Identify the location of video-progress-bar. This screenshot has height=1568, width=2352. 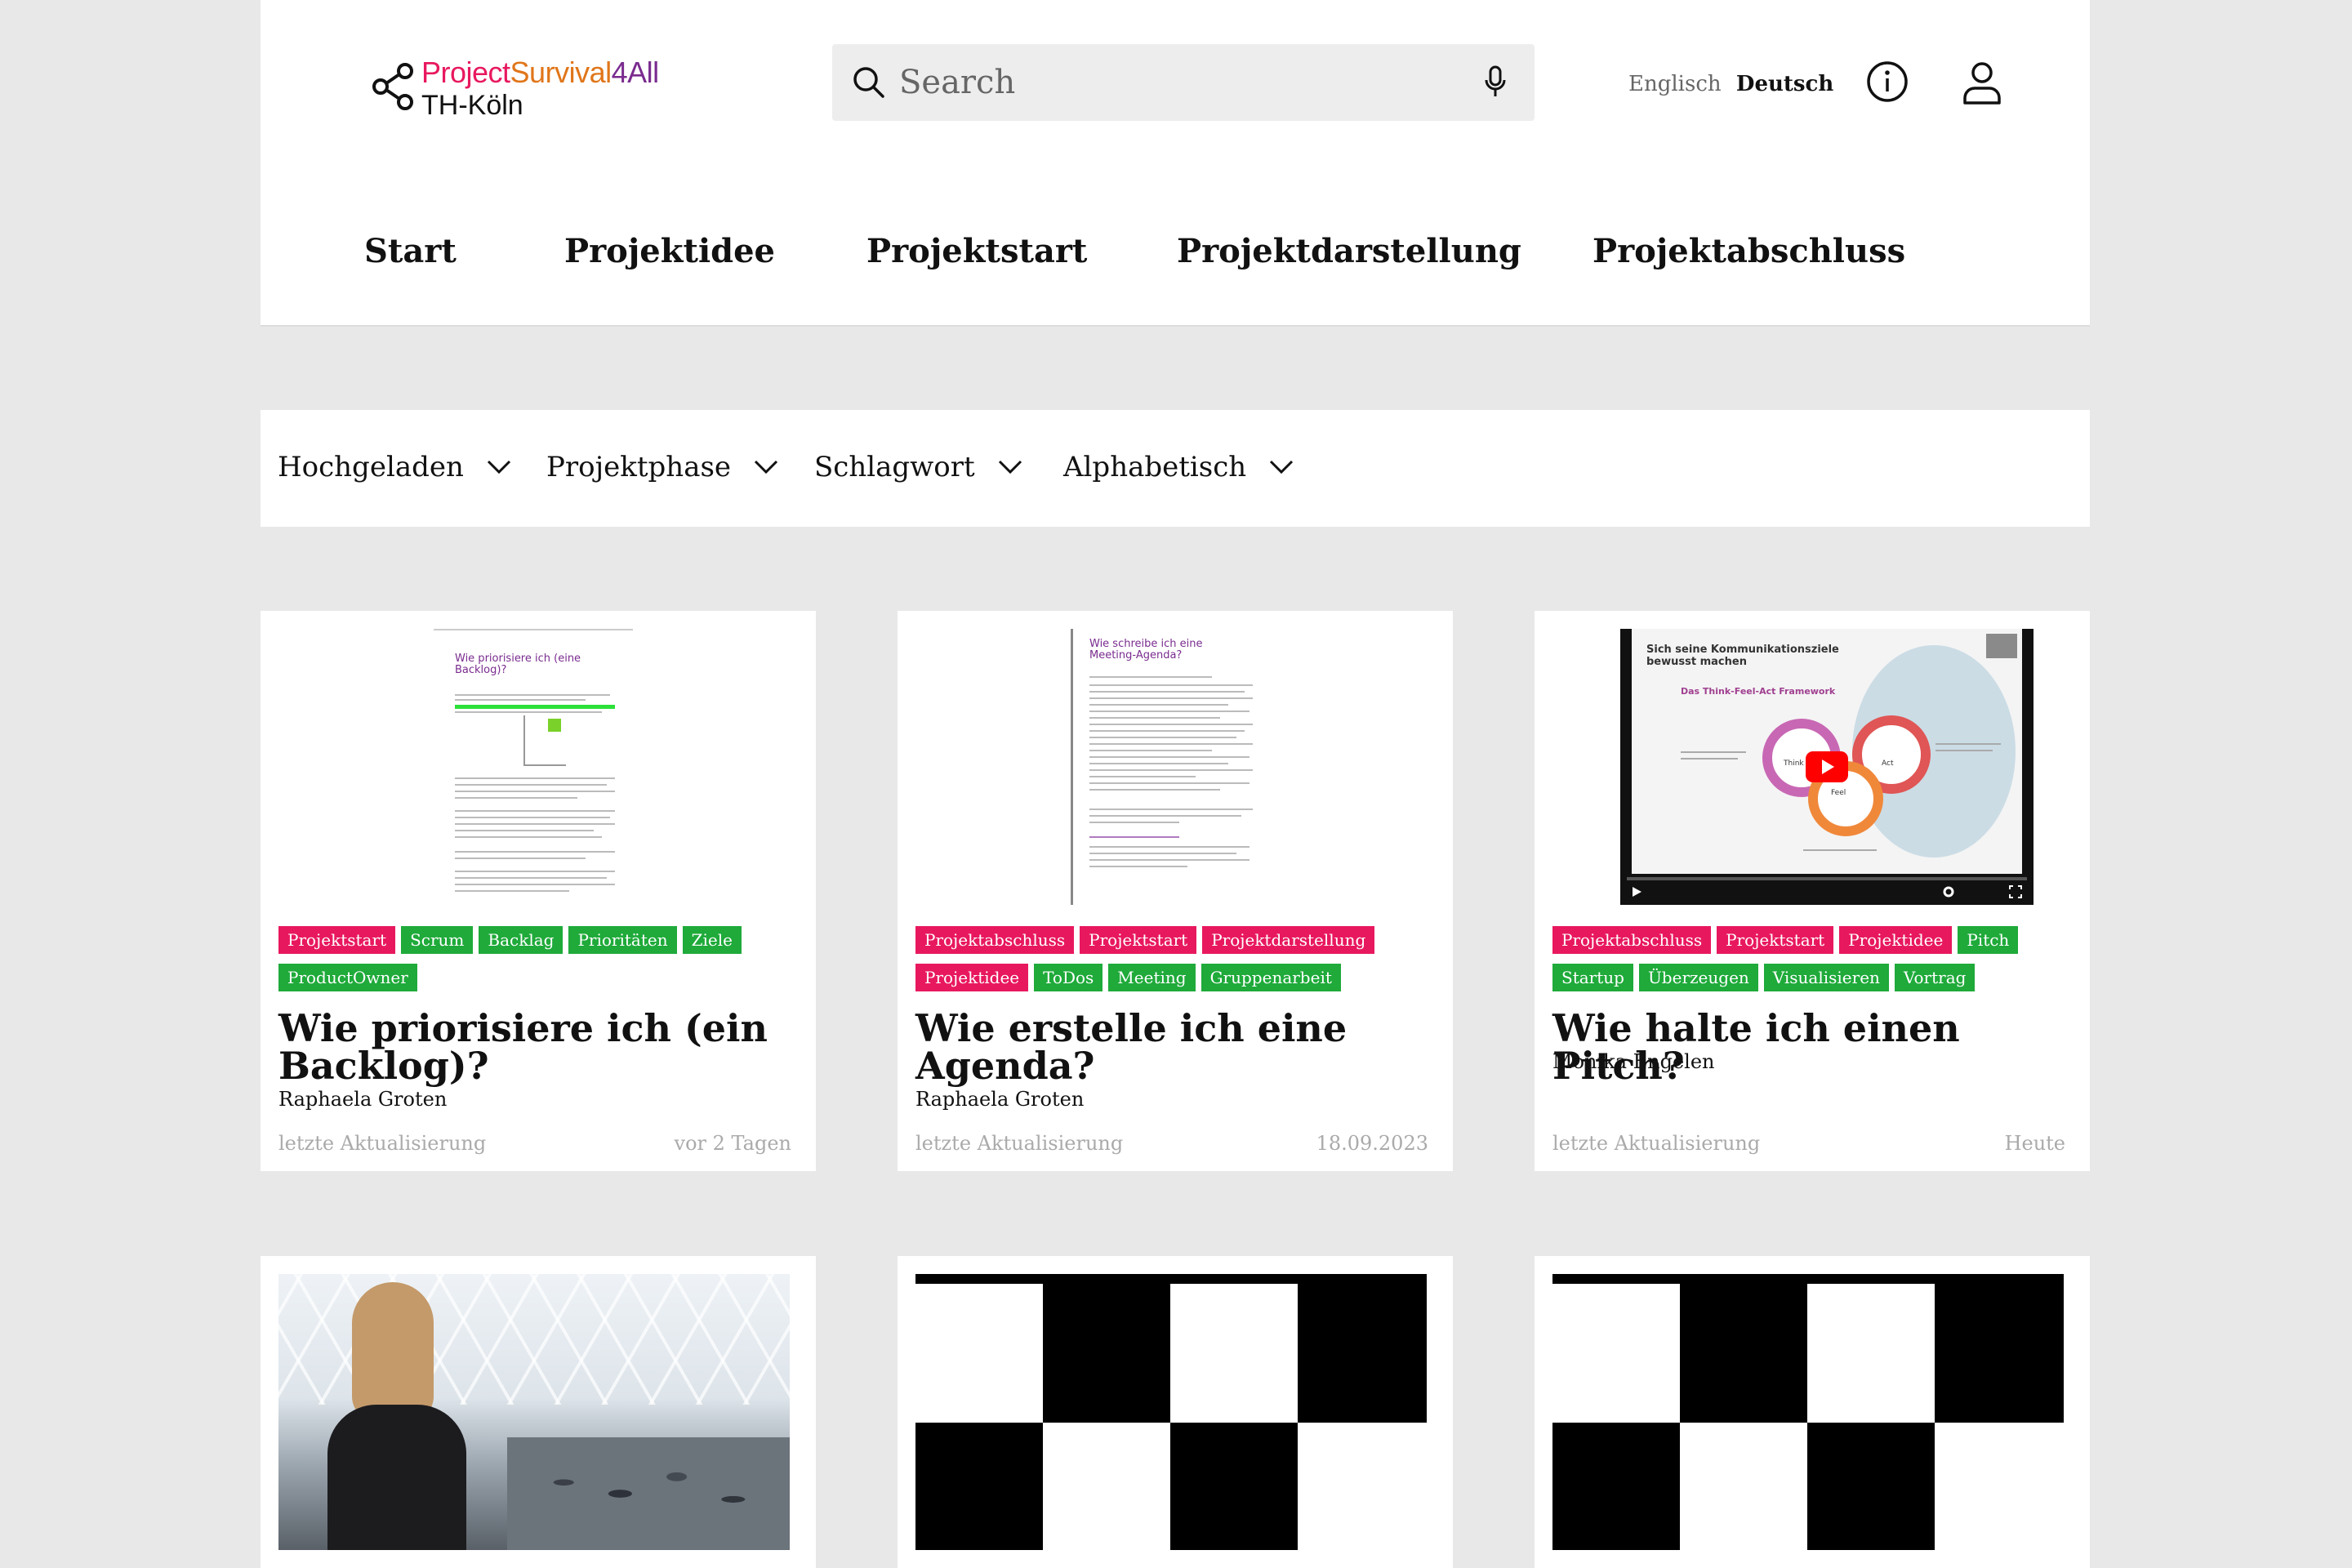
(1827, 878).